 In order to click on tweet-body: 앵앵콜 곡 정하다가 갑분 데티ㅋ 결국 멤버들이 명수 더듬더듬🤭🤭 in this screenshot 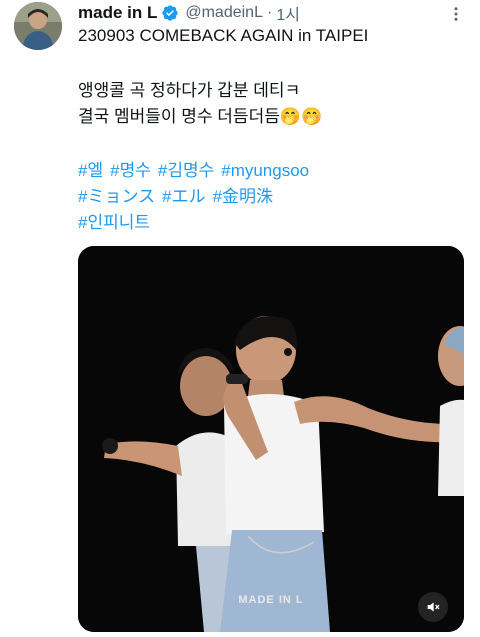, I will do `click(200, 104)`.